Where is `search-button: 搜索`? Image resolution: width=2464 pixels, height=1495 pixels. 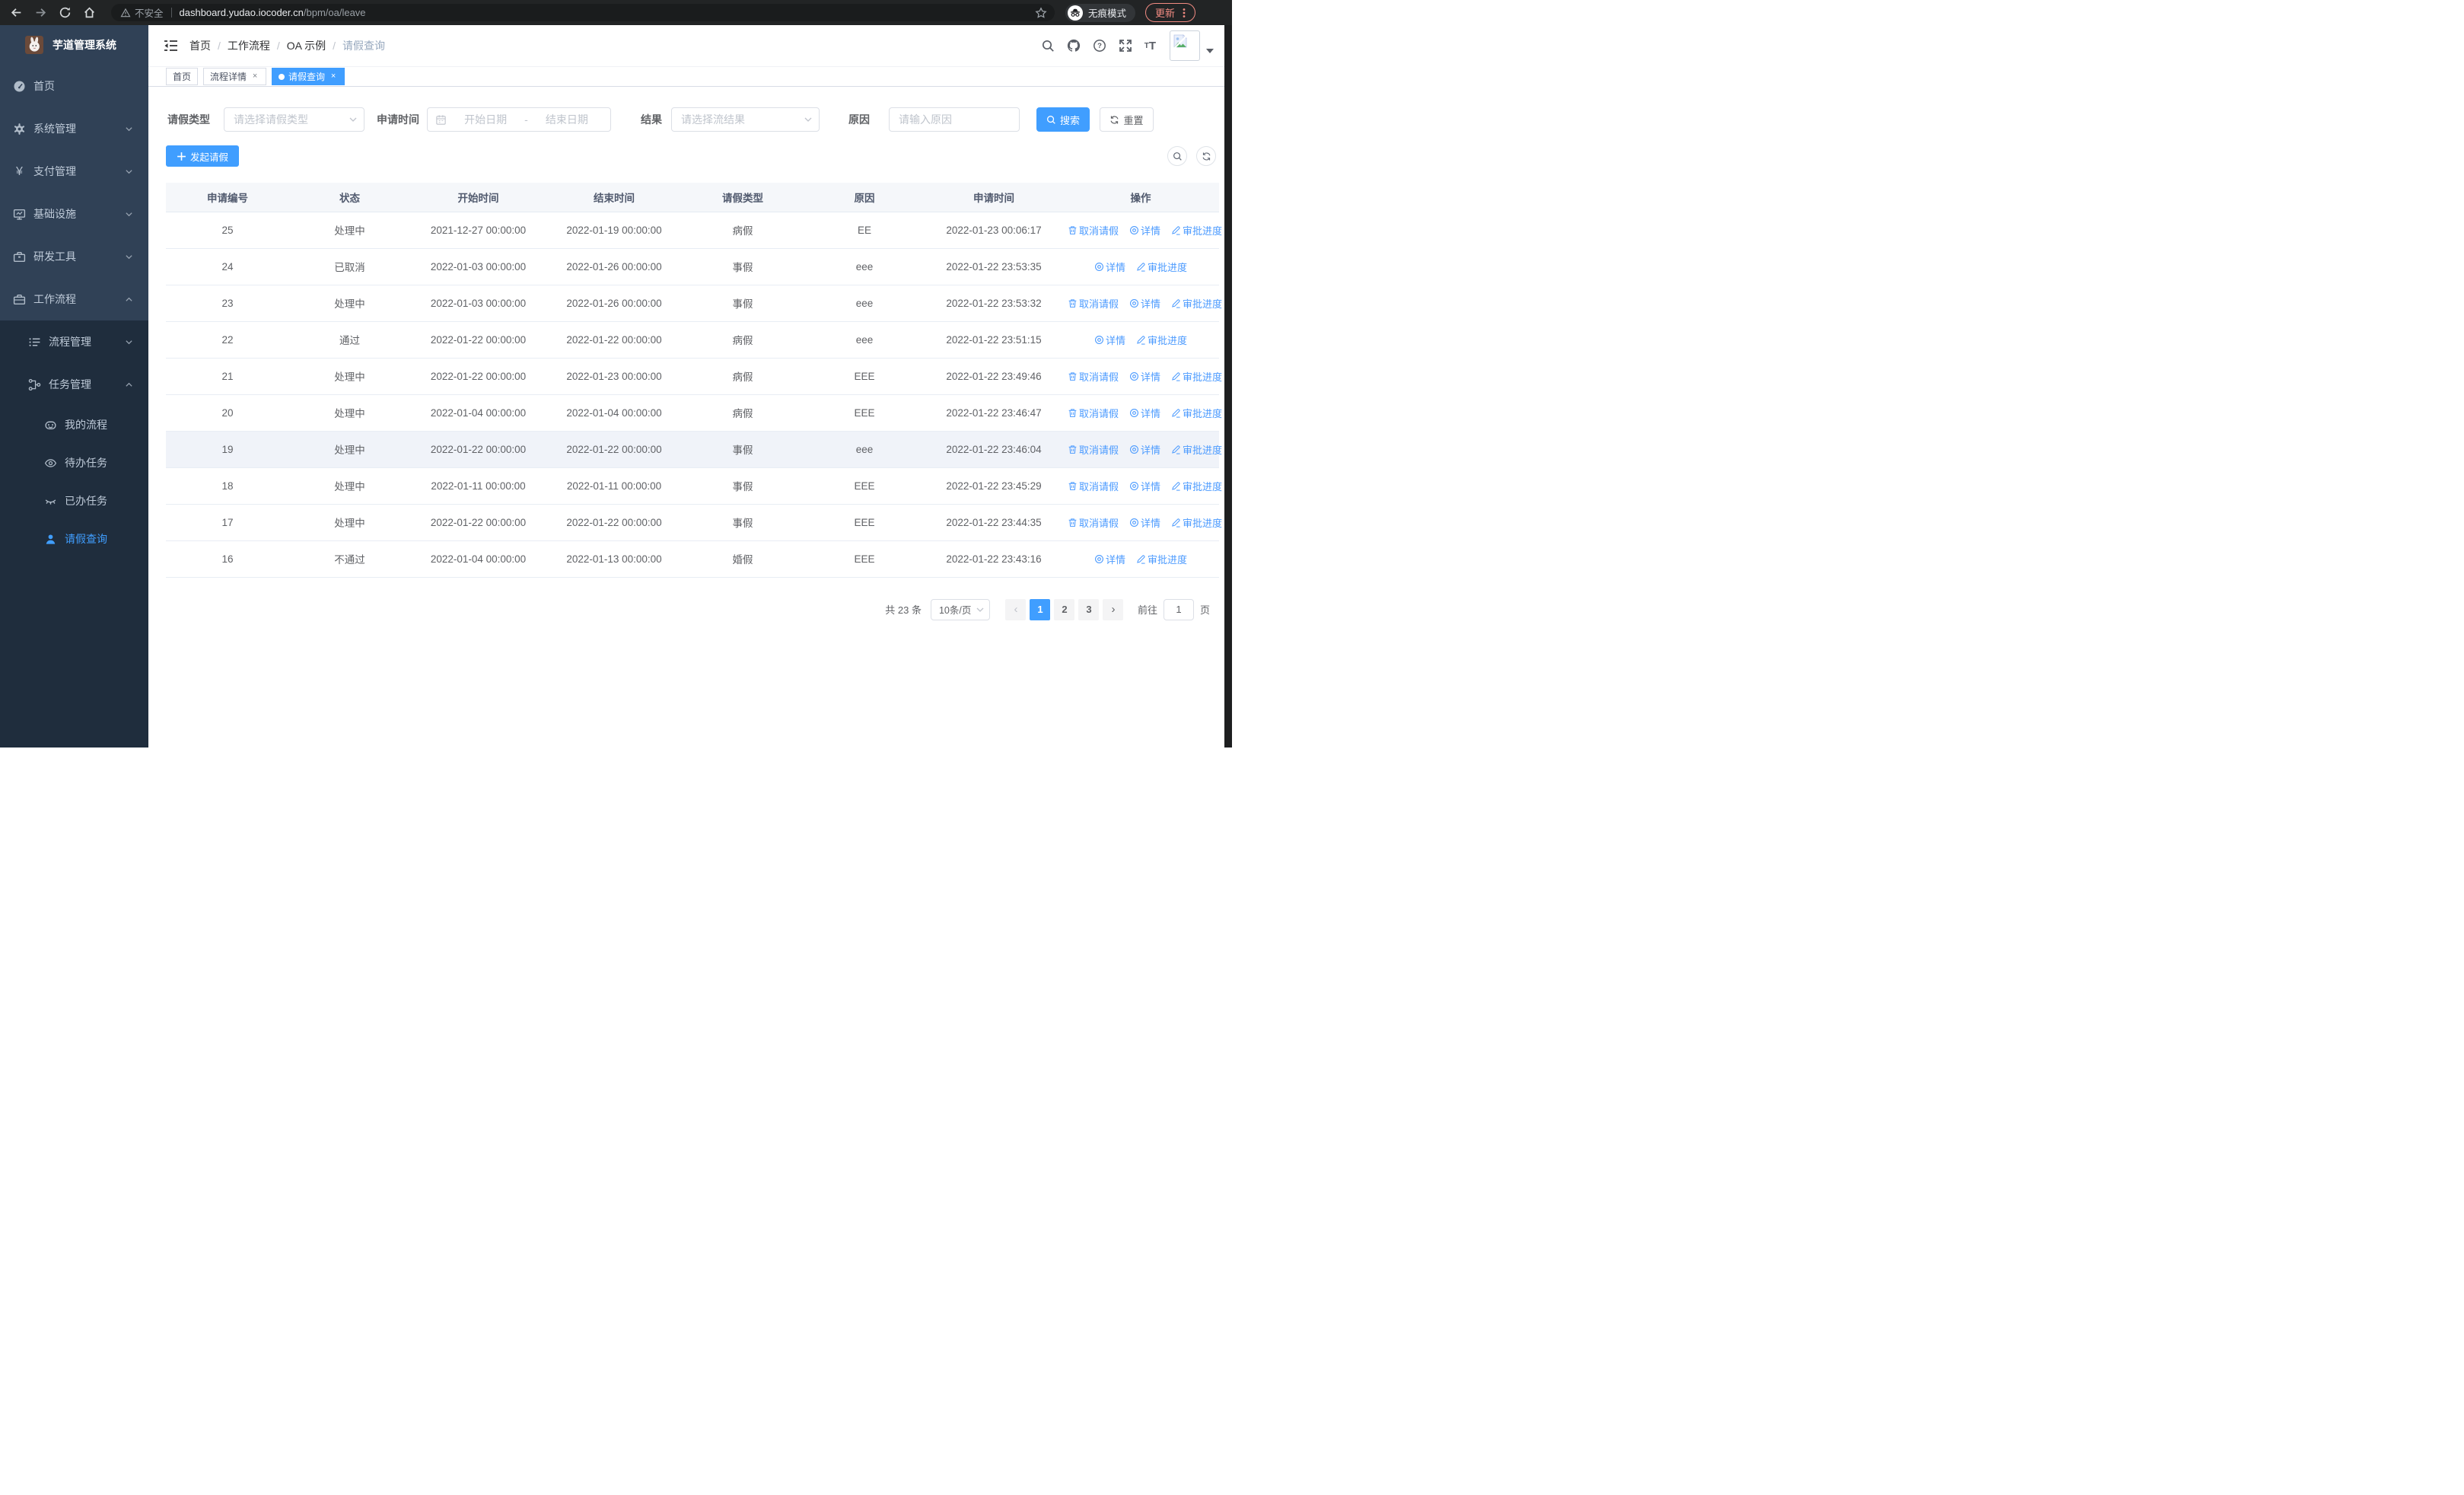 search-button: 搜索 is located at coordinates (1063, 120).